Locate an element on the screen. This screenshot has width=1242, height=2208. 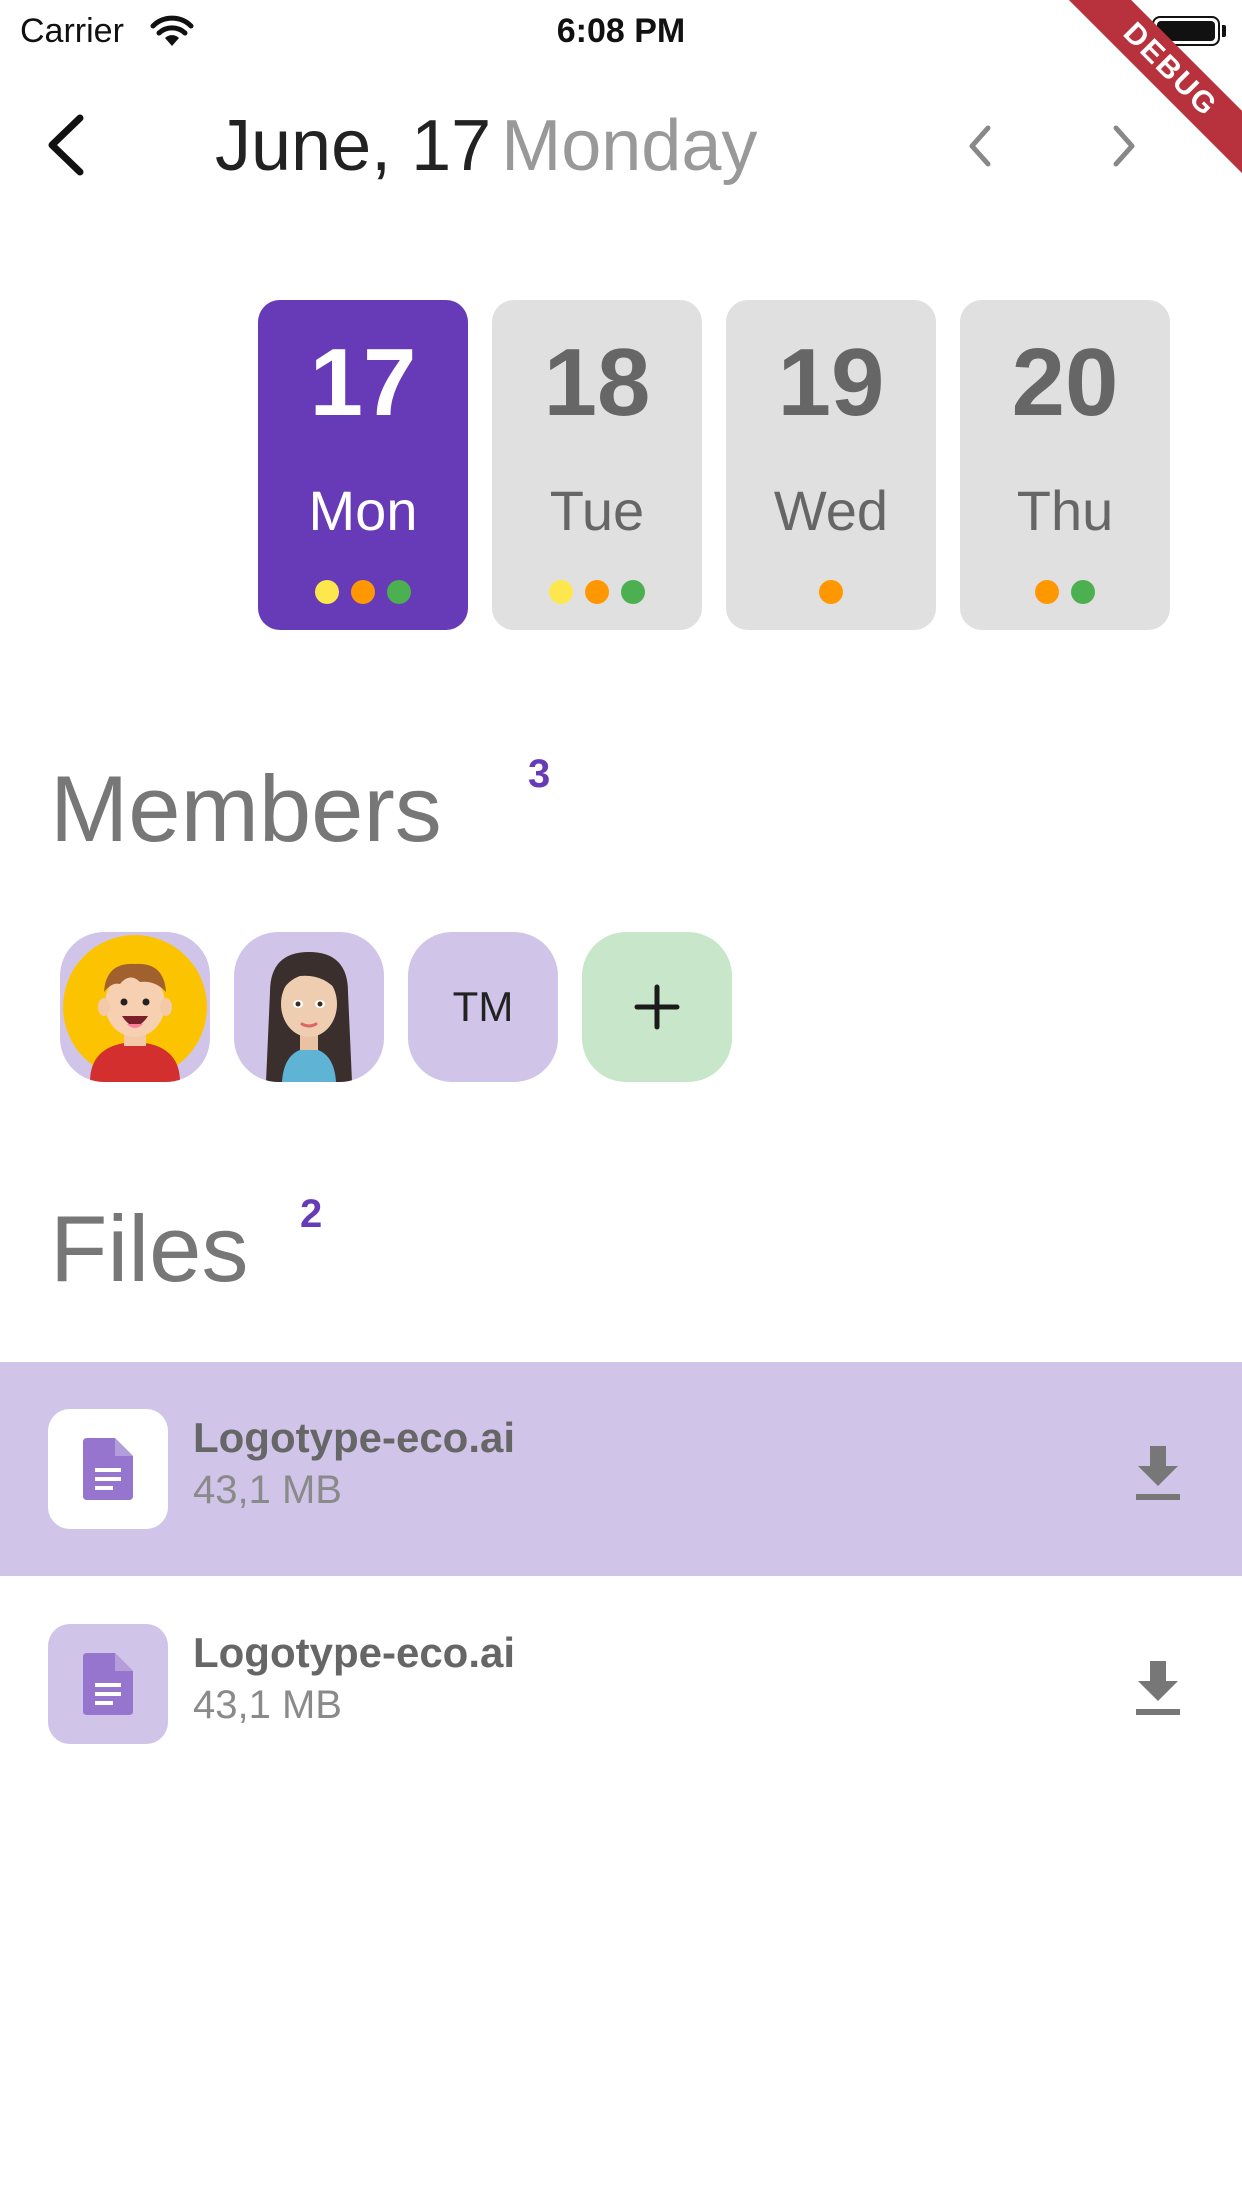
header-day: Monday is located at coordinates (629, 146).